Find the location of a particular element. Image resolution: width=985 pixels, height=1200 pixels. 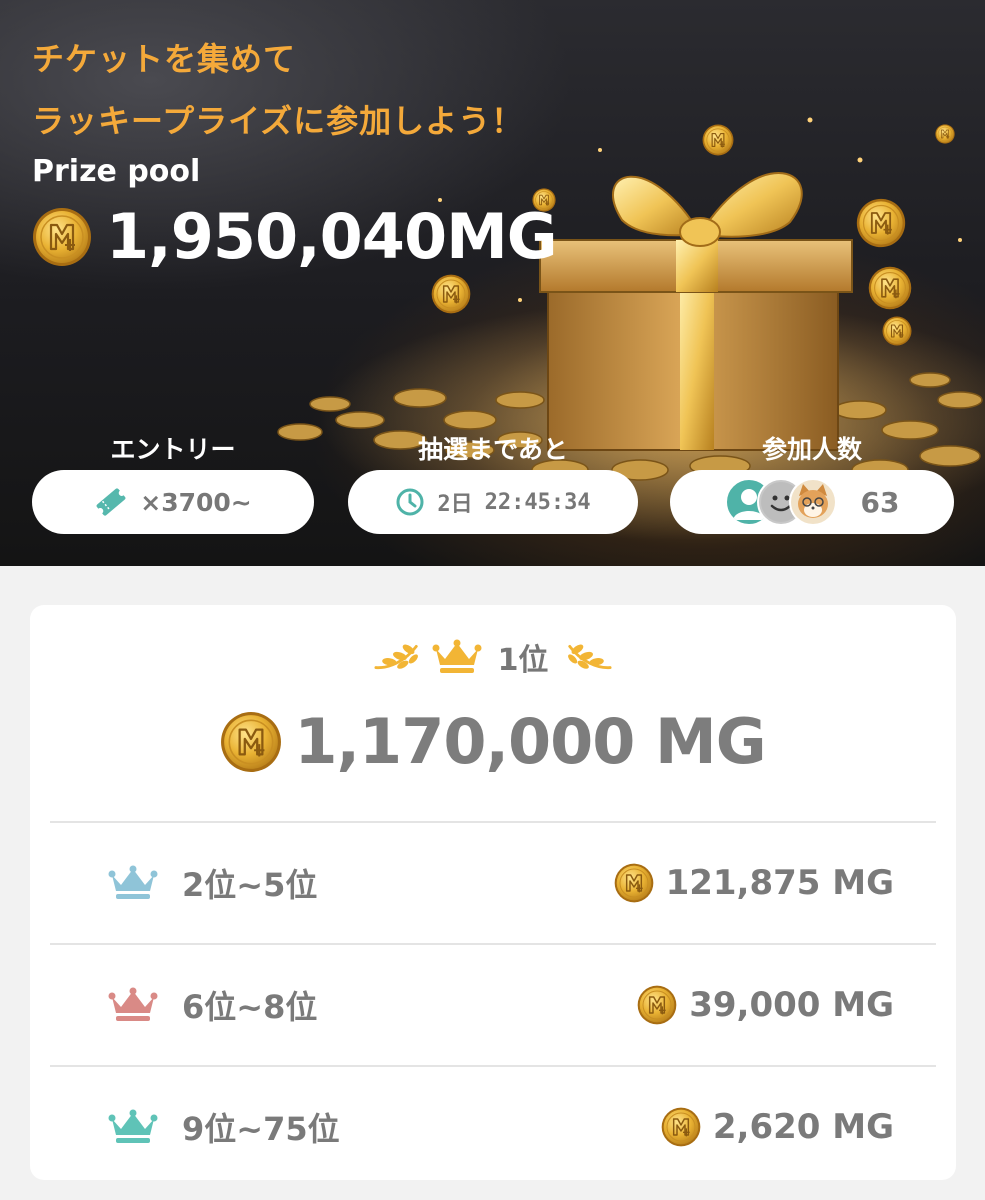

entry-pill: ×3700~ is located at coordinates (173, 502).